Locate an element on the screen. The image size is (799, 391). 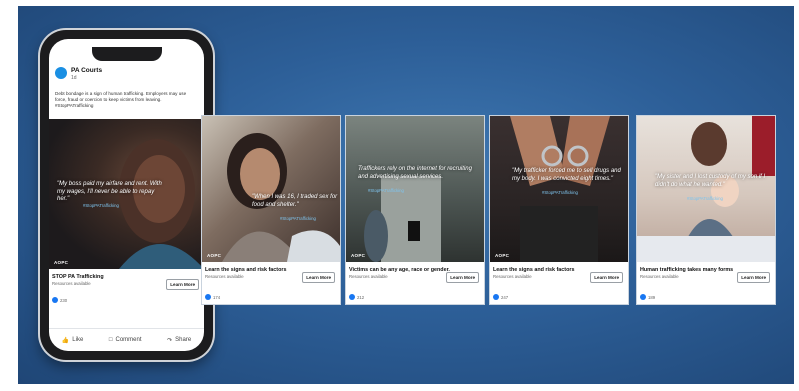
comment-icon: □ is located at coordinates (110, 340).